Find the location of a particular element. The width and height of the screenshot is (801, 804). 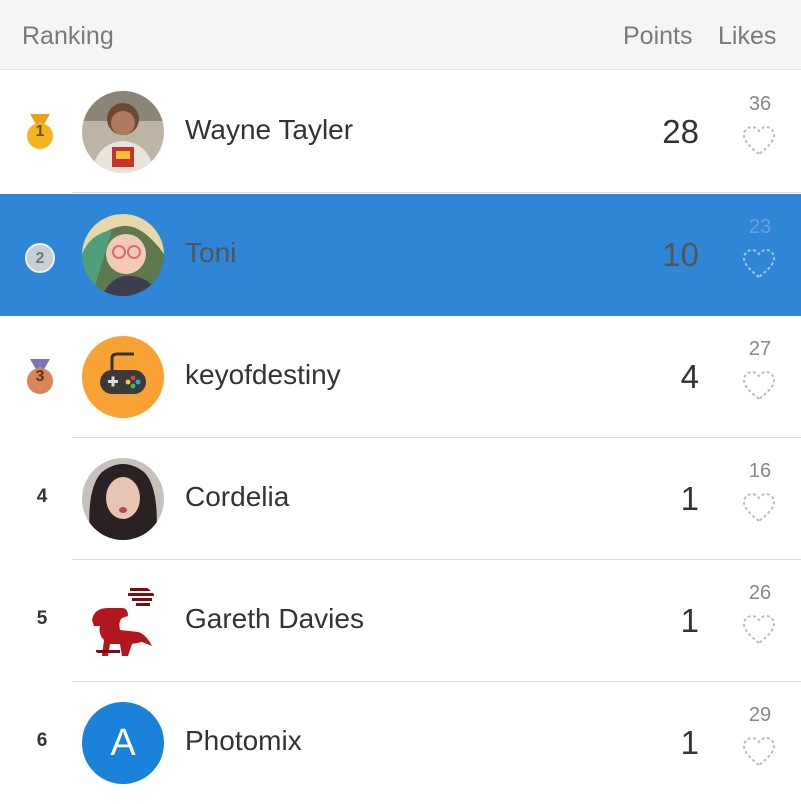

likes-count: 29 is located at coordinates (760, 715).